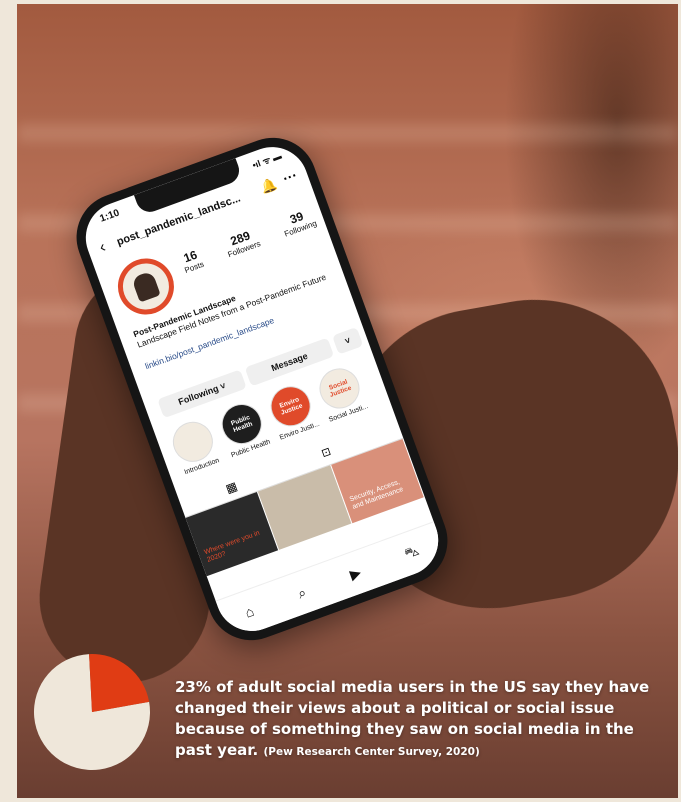  Describe the element at coordinates (249, 612) in the screenshot. I see `home-icon: ⌂` at that location.